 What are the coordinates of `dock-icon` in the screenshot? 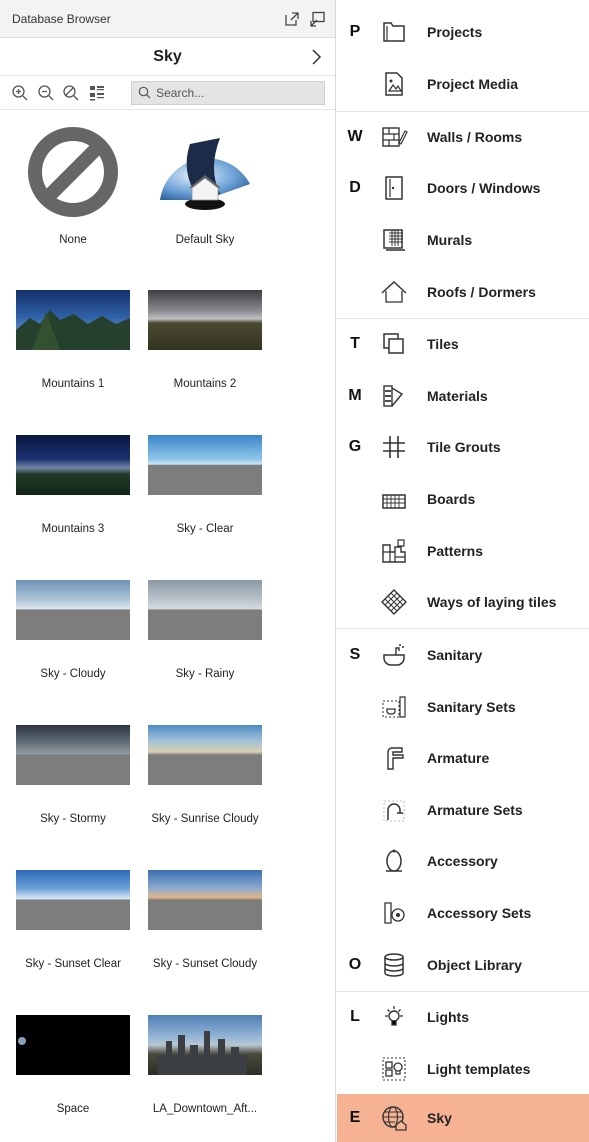 It's located at (318, 19).